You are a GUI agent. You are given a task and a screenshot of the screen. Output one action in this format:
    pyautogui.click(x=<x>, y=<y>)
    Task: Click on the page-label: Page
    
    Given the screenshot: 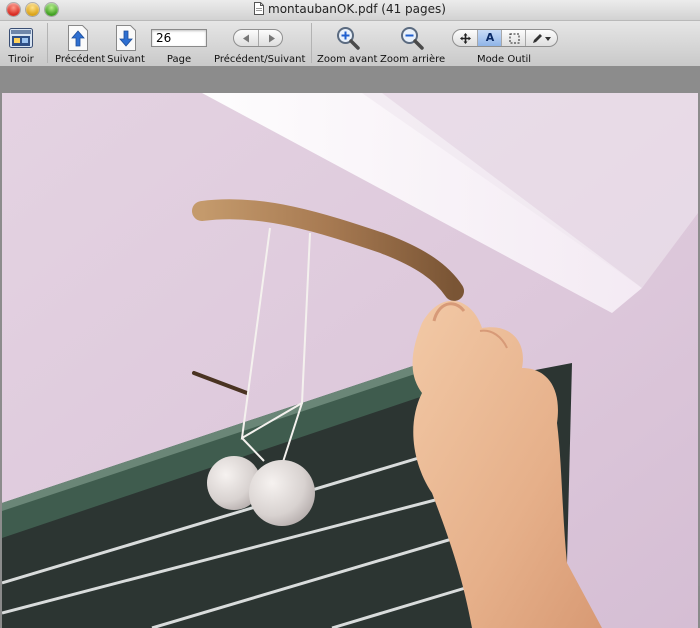 What is the action you would take?
    pyautogui.click(x=179, y=59)
    